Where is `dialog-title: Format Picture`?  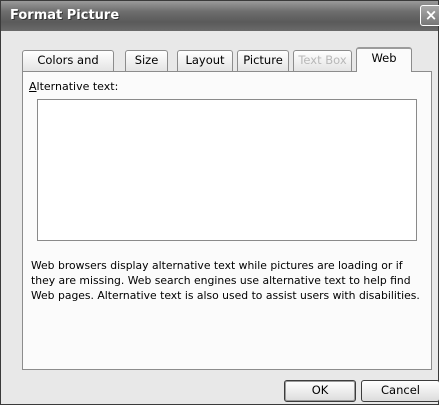
dialog-title: Format Picture is located at coordinates (65, 15).